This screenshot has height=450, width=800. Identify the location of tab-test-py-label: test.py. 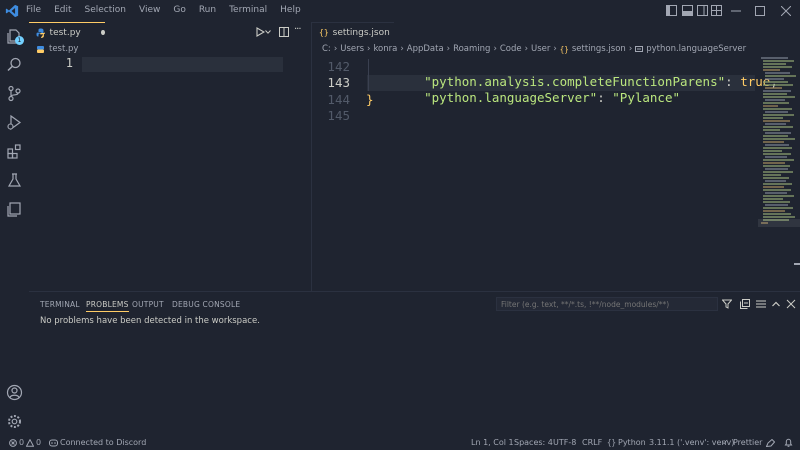
(65, 32).